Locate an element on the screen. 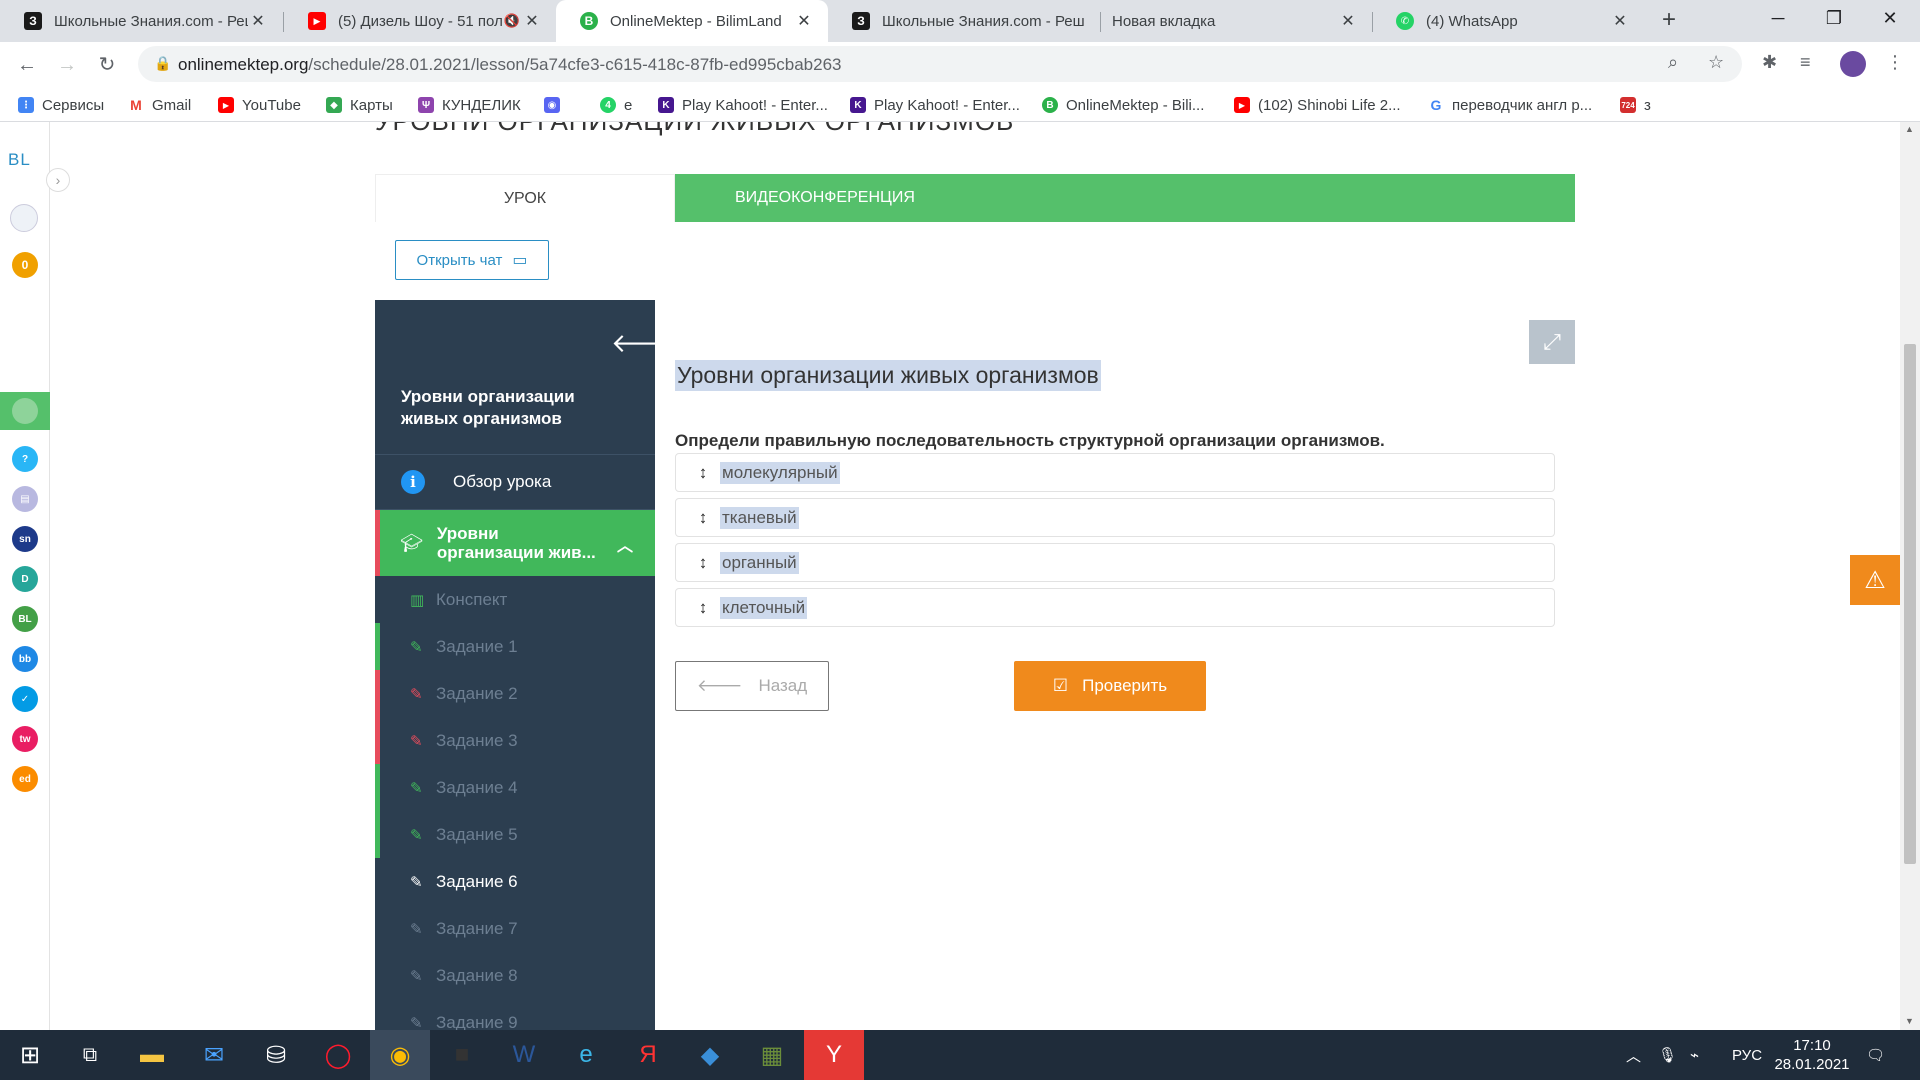 The height and width of the screenshot is (1080, 1920). minimize-window-button: ─ is located at coordinates (1778, 18).